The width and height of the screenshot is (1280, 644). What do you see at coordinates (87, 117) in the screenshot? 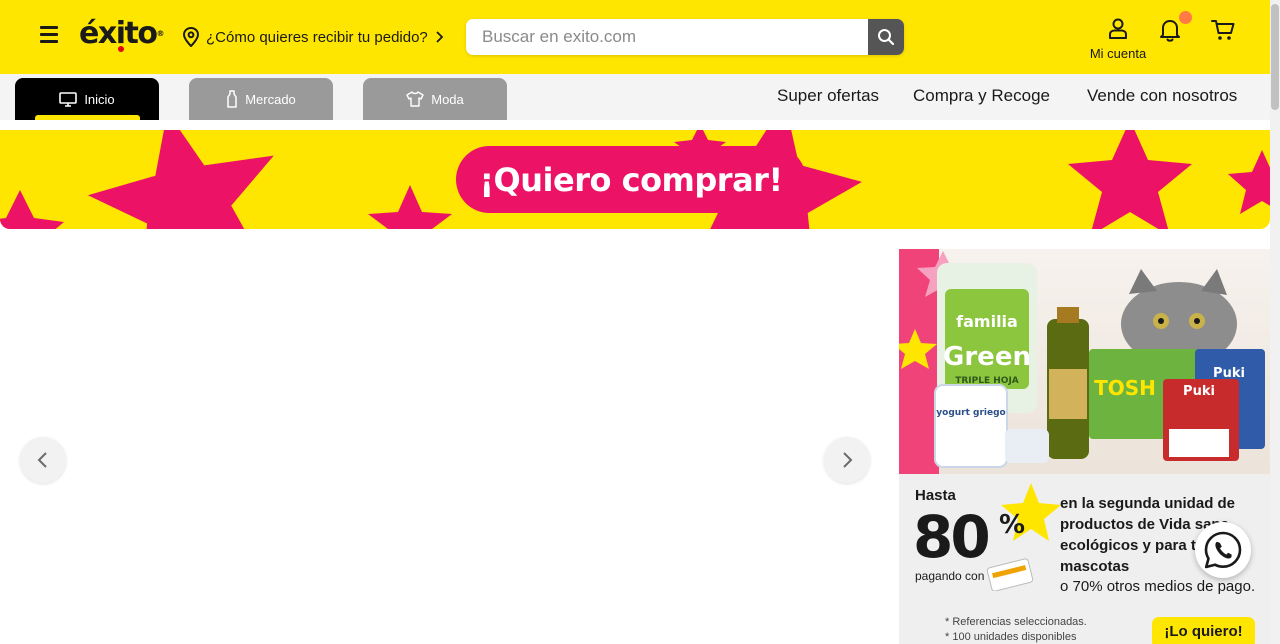
I see `active-tab-indicator` at bounding box center [87, 117].